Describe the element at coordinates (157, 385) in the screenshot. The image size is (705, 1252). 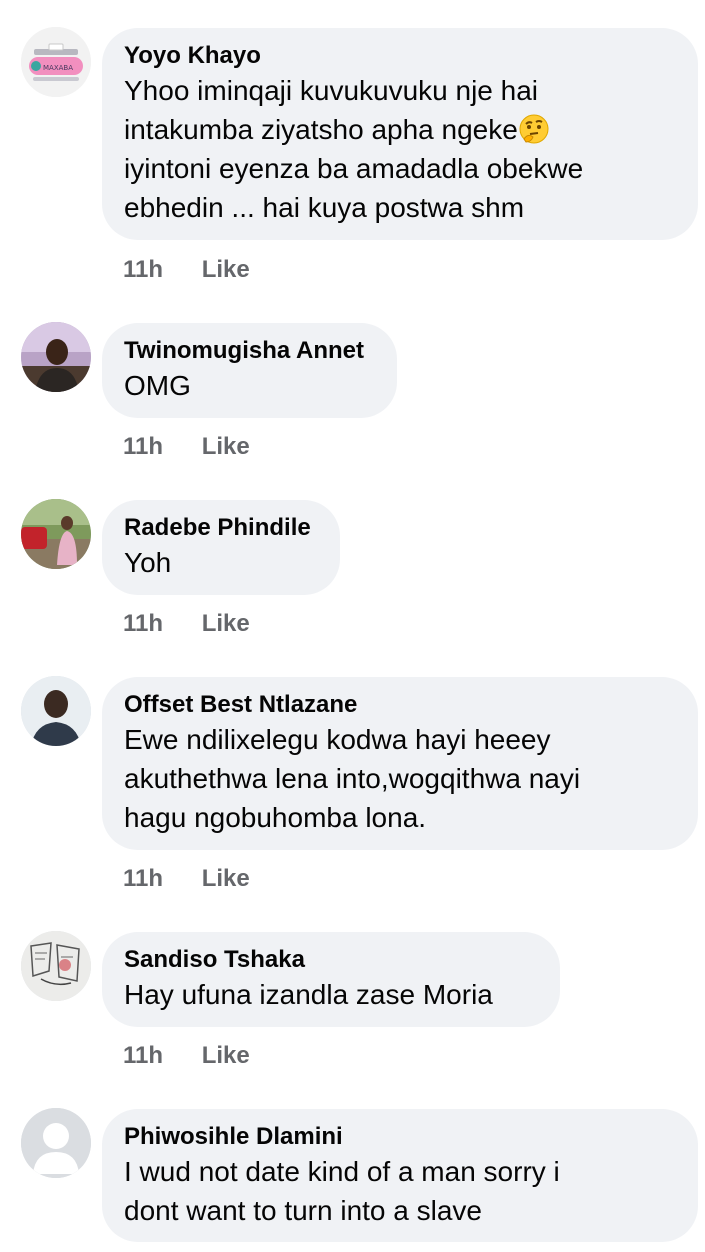
I see `comment-text-line: OMG` at that location.